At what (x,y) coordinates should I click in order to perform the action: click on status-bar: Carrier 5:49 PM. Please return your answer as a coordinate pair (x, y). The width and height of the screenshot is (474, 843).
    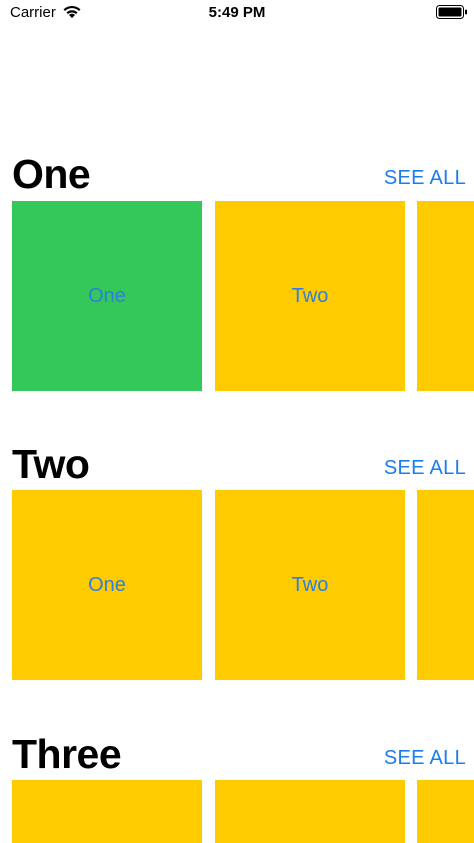
    Looking at the image, I should click on (237, 13).